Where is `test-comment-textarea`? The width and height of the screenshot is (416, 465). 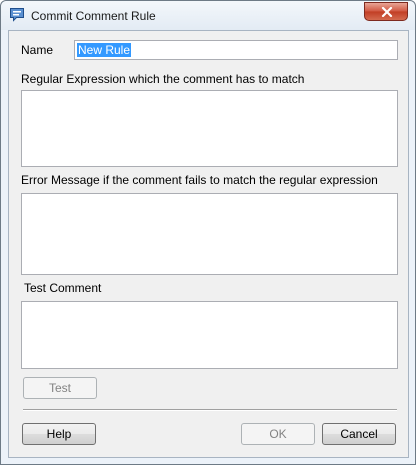
test-comment-textarea is located at coordinates (209, 335).